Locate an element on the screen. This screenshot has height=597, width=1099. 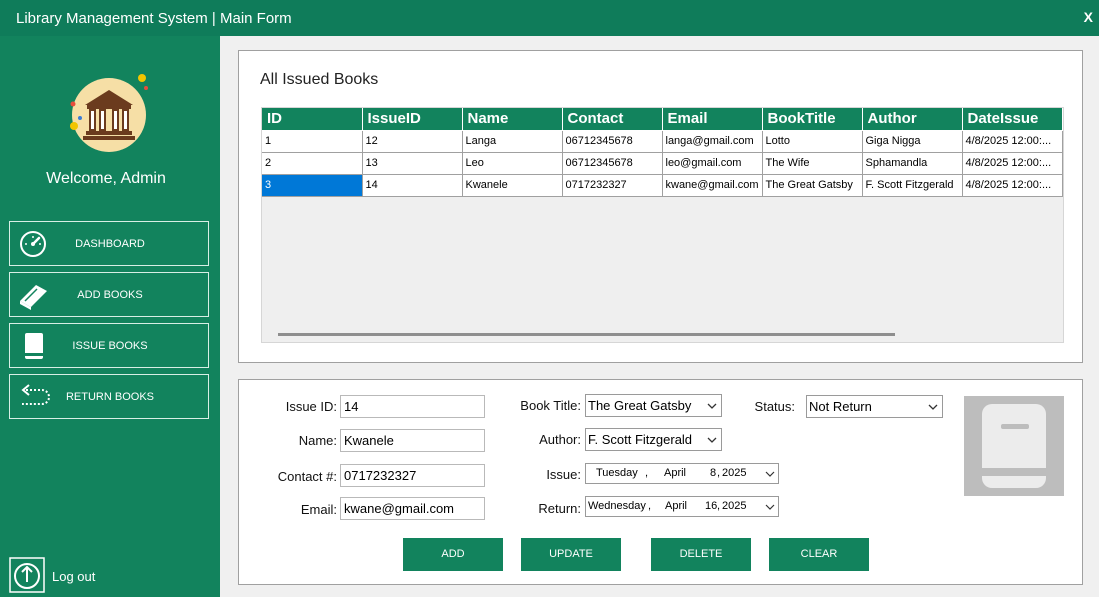
return-books-label: RETURN BOOKS is located at coordinates (109, 397).